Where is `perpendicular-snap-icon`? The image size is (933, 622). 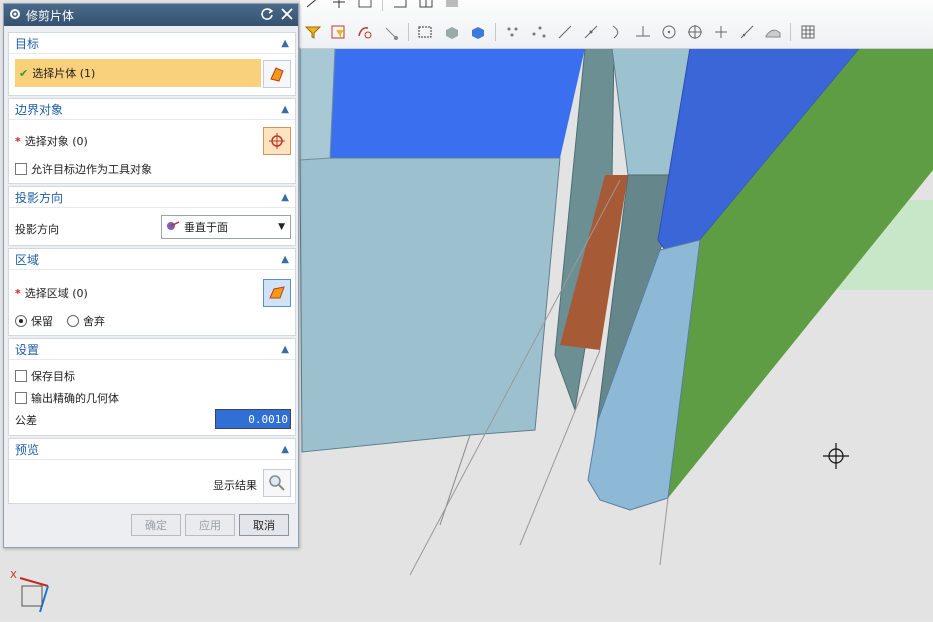
perpendicular-snap-icon is located at coordinates (643, 32).